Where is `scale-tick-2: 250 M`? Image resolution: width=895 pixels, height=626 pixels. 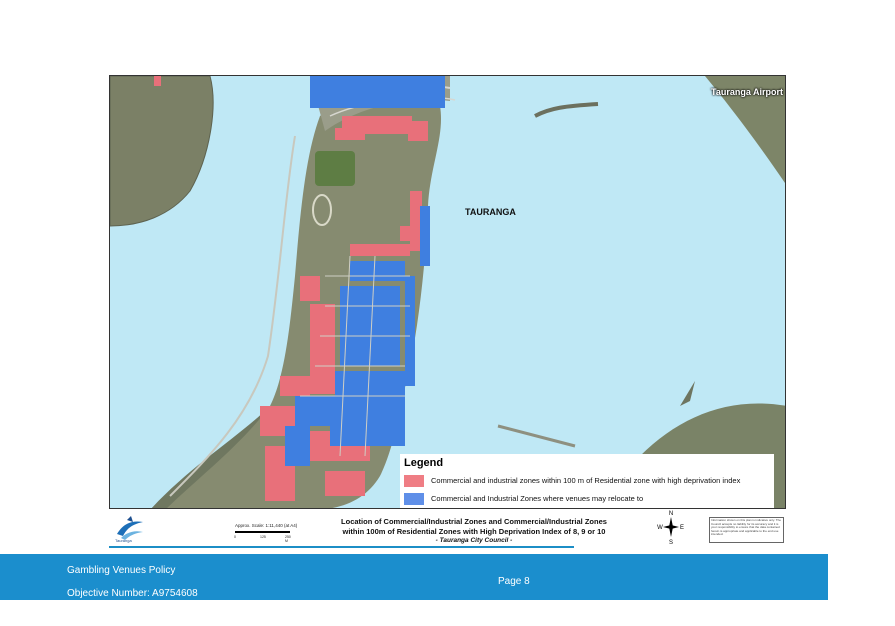
scale-tick-2: 250 M is located at coordinates (288, 539).